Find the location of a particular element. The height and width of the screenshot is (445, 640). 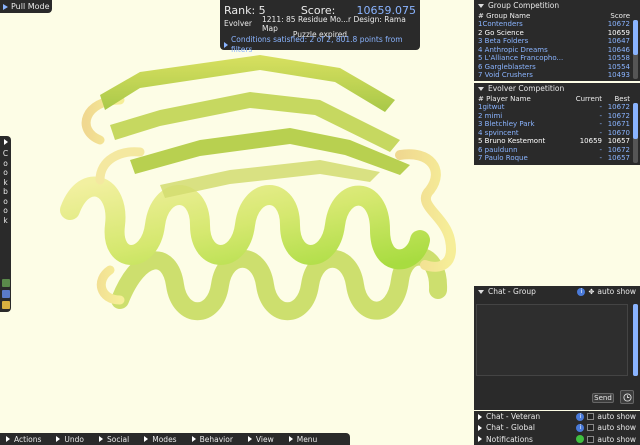

table-row: 5 Bruno Kestemont 10659 10657 is located at coordinates (559, 141).